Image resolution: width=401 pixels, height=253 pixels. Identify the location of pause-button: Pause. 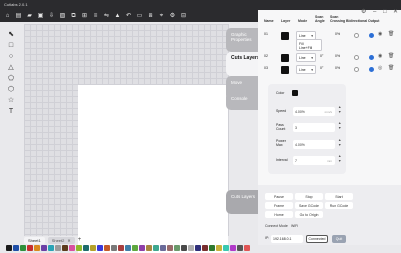
(279, 196).